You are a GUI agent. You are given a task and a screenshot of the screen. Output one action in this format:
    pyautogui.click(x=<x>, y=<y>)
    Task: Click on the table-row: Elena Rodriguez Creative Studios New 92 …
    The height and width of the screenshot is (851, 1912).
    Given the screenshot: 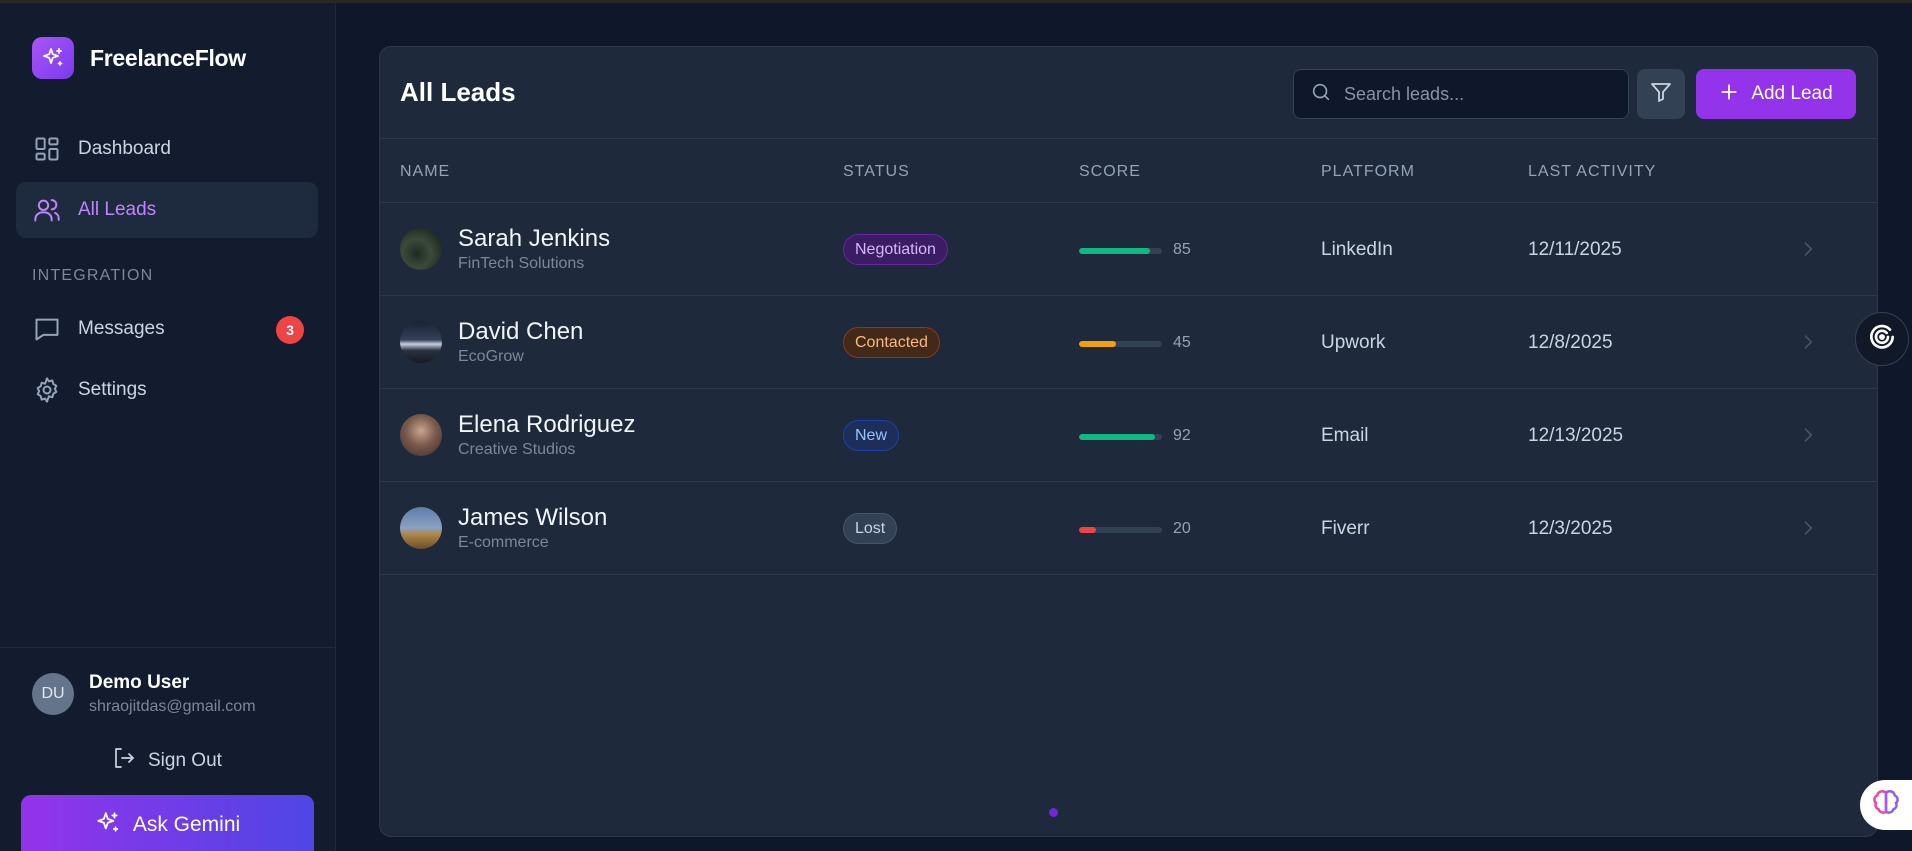 What is the action you would take?
    pyautogui.click(x=1128, y=435)
    